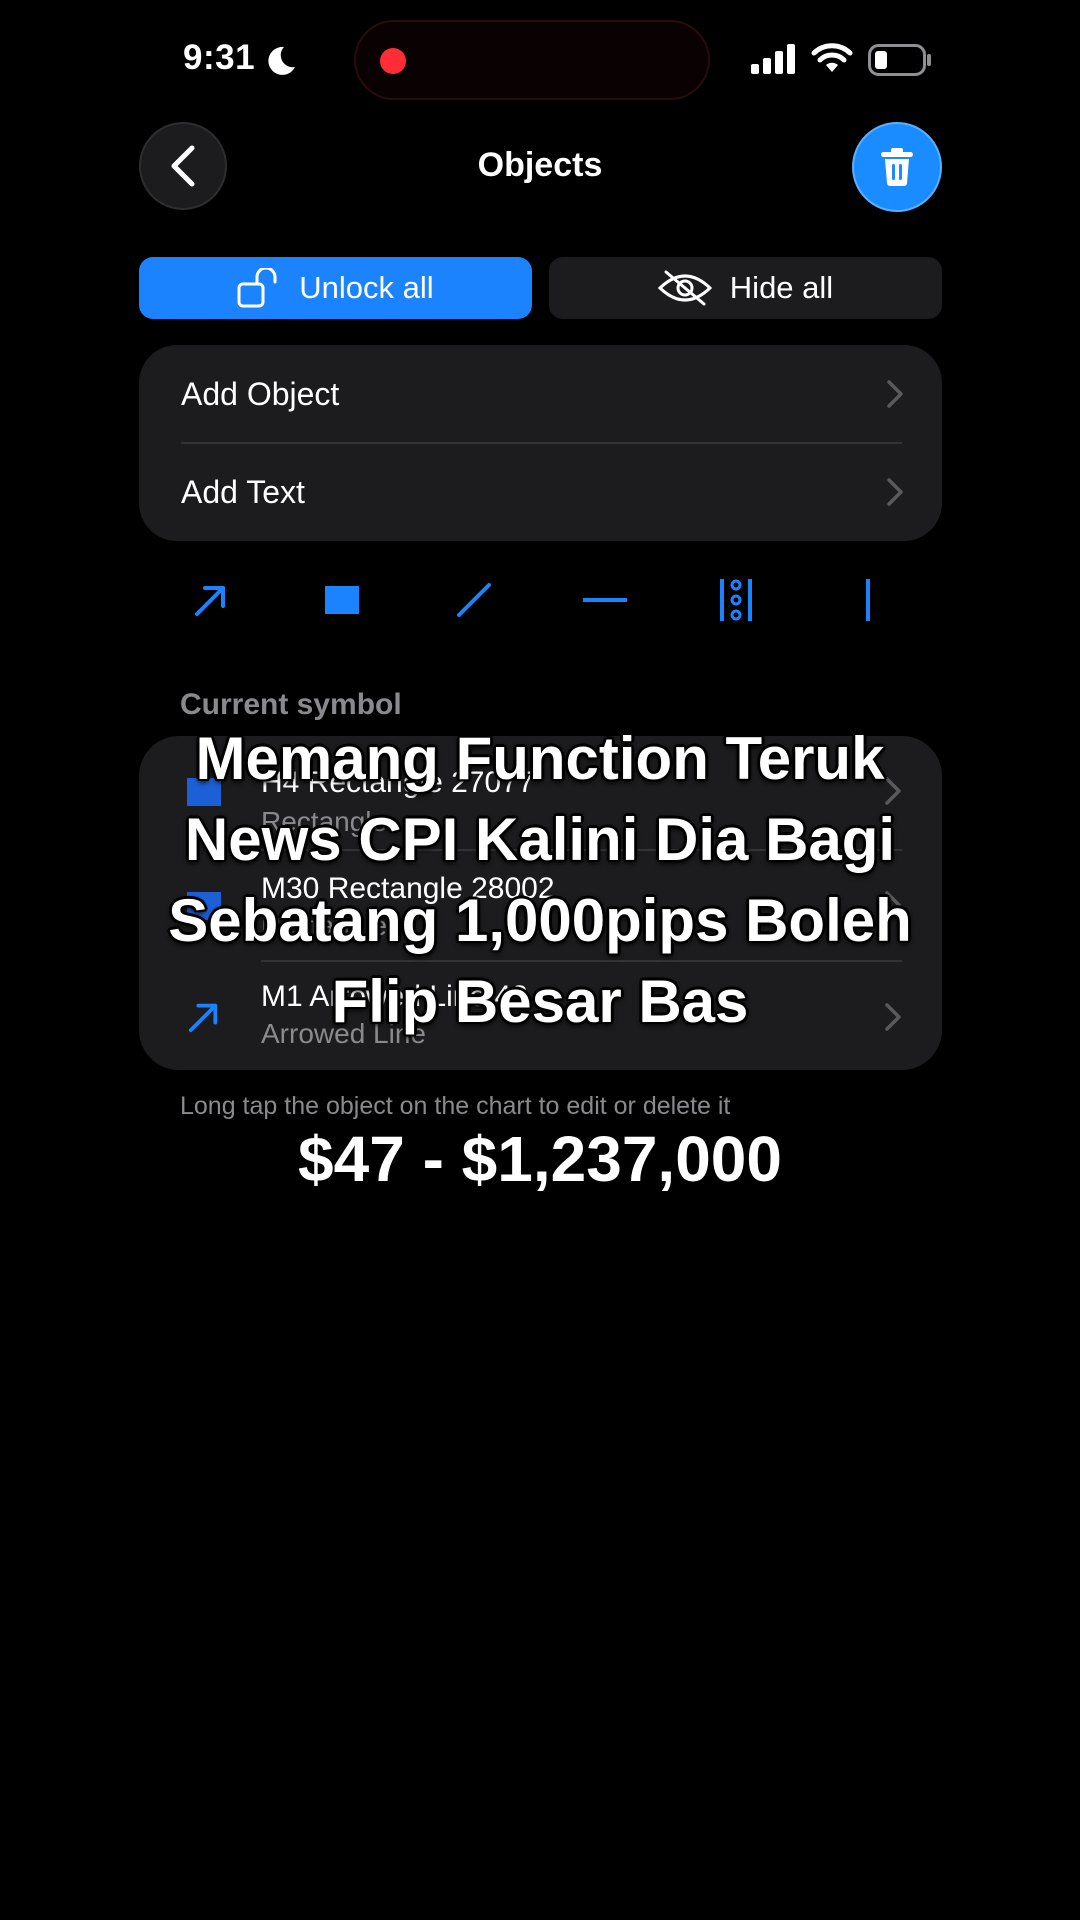  Describe the element at coordinates (281, 60) in the screenshot. I see `moon-icon` at that location.